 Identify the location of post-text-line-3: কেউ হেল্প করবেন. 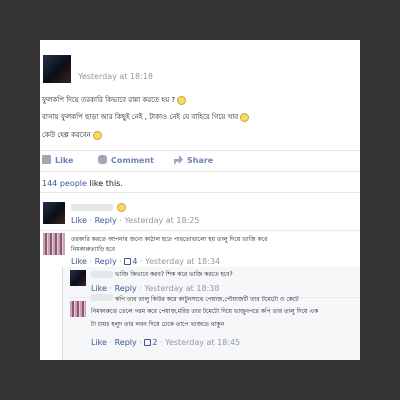
(72, 135).